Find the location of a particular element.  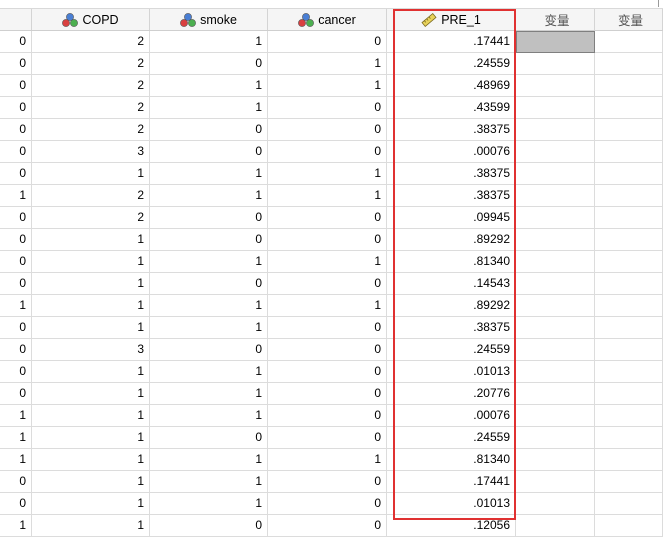

column-header-3: cancer is located at coordinates (327, 19).